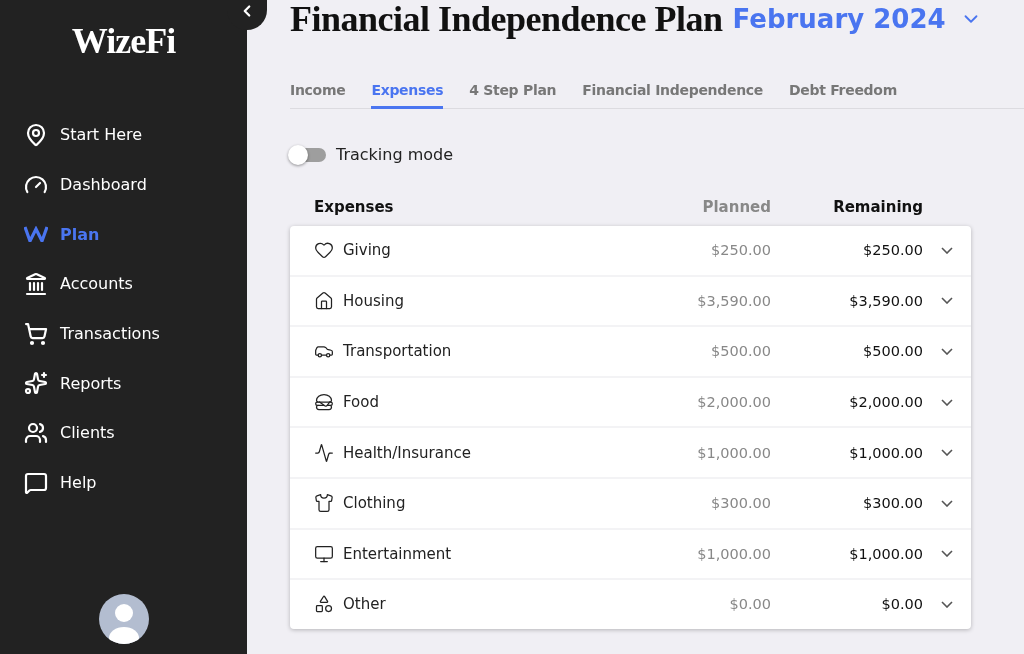  What do you see at coordinates (324, 604) in the screenshot?
I see `shapes-icon` at bounding box center [324, 604].